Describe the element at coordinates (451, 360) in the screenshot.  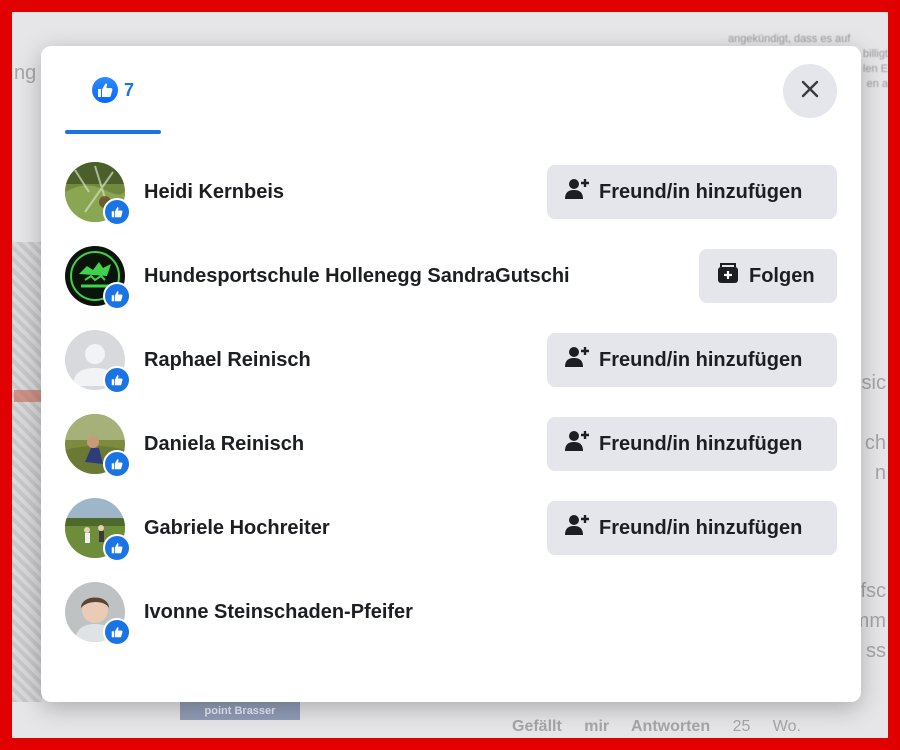
I see `list-item: Raphael Reinisch Freund/in hinzufügen` at that location.